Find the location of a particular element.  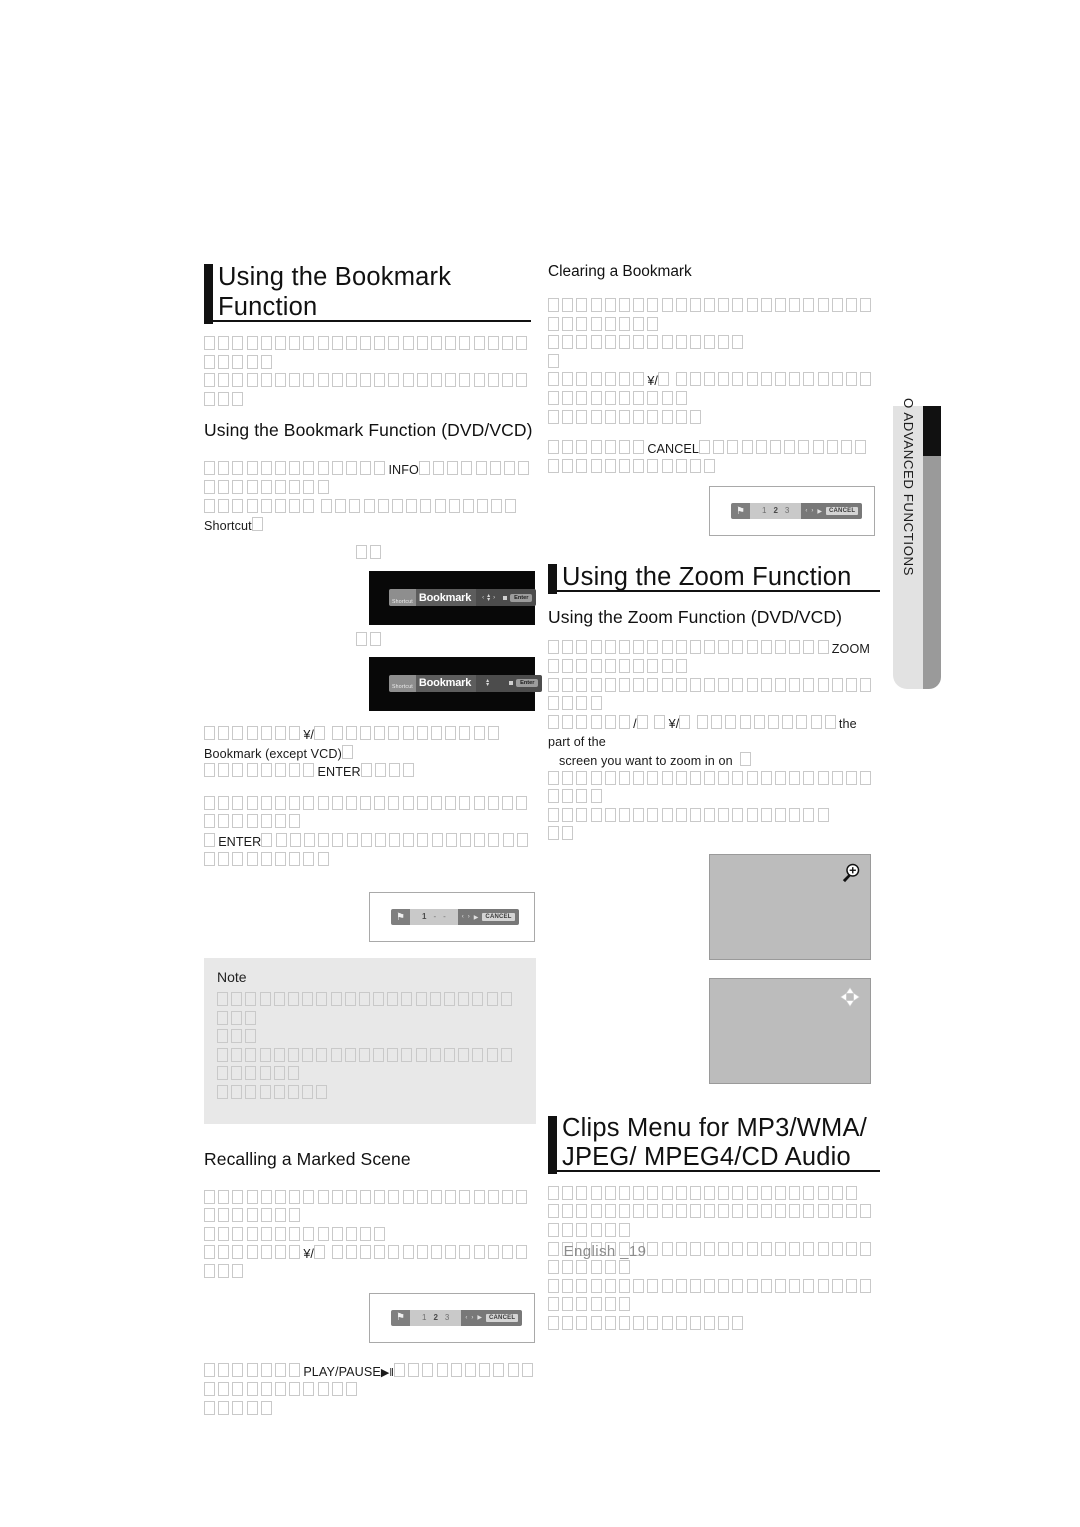

bookmark-numbers-1: 1 - - is located at coordinates (434, 917).